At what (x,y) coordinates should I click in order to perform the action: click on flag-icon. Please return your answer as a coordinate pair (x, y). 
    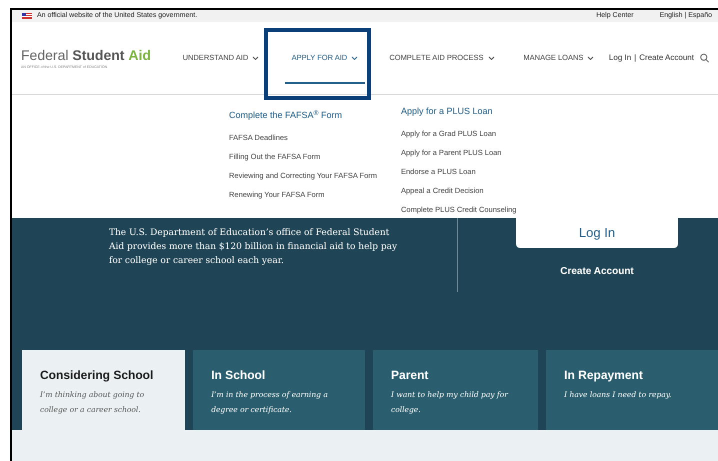
    Looking at the image, I should click on (27, 16).